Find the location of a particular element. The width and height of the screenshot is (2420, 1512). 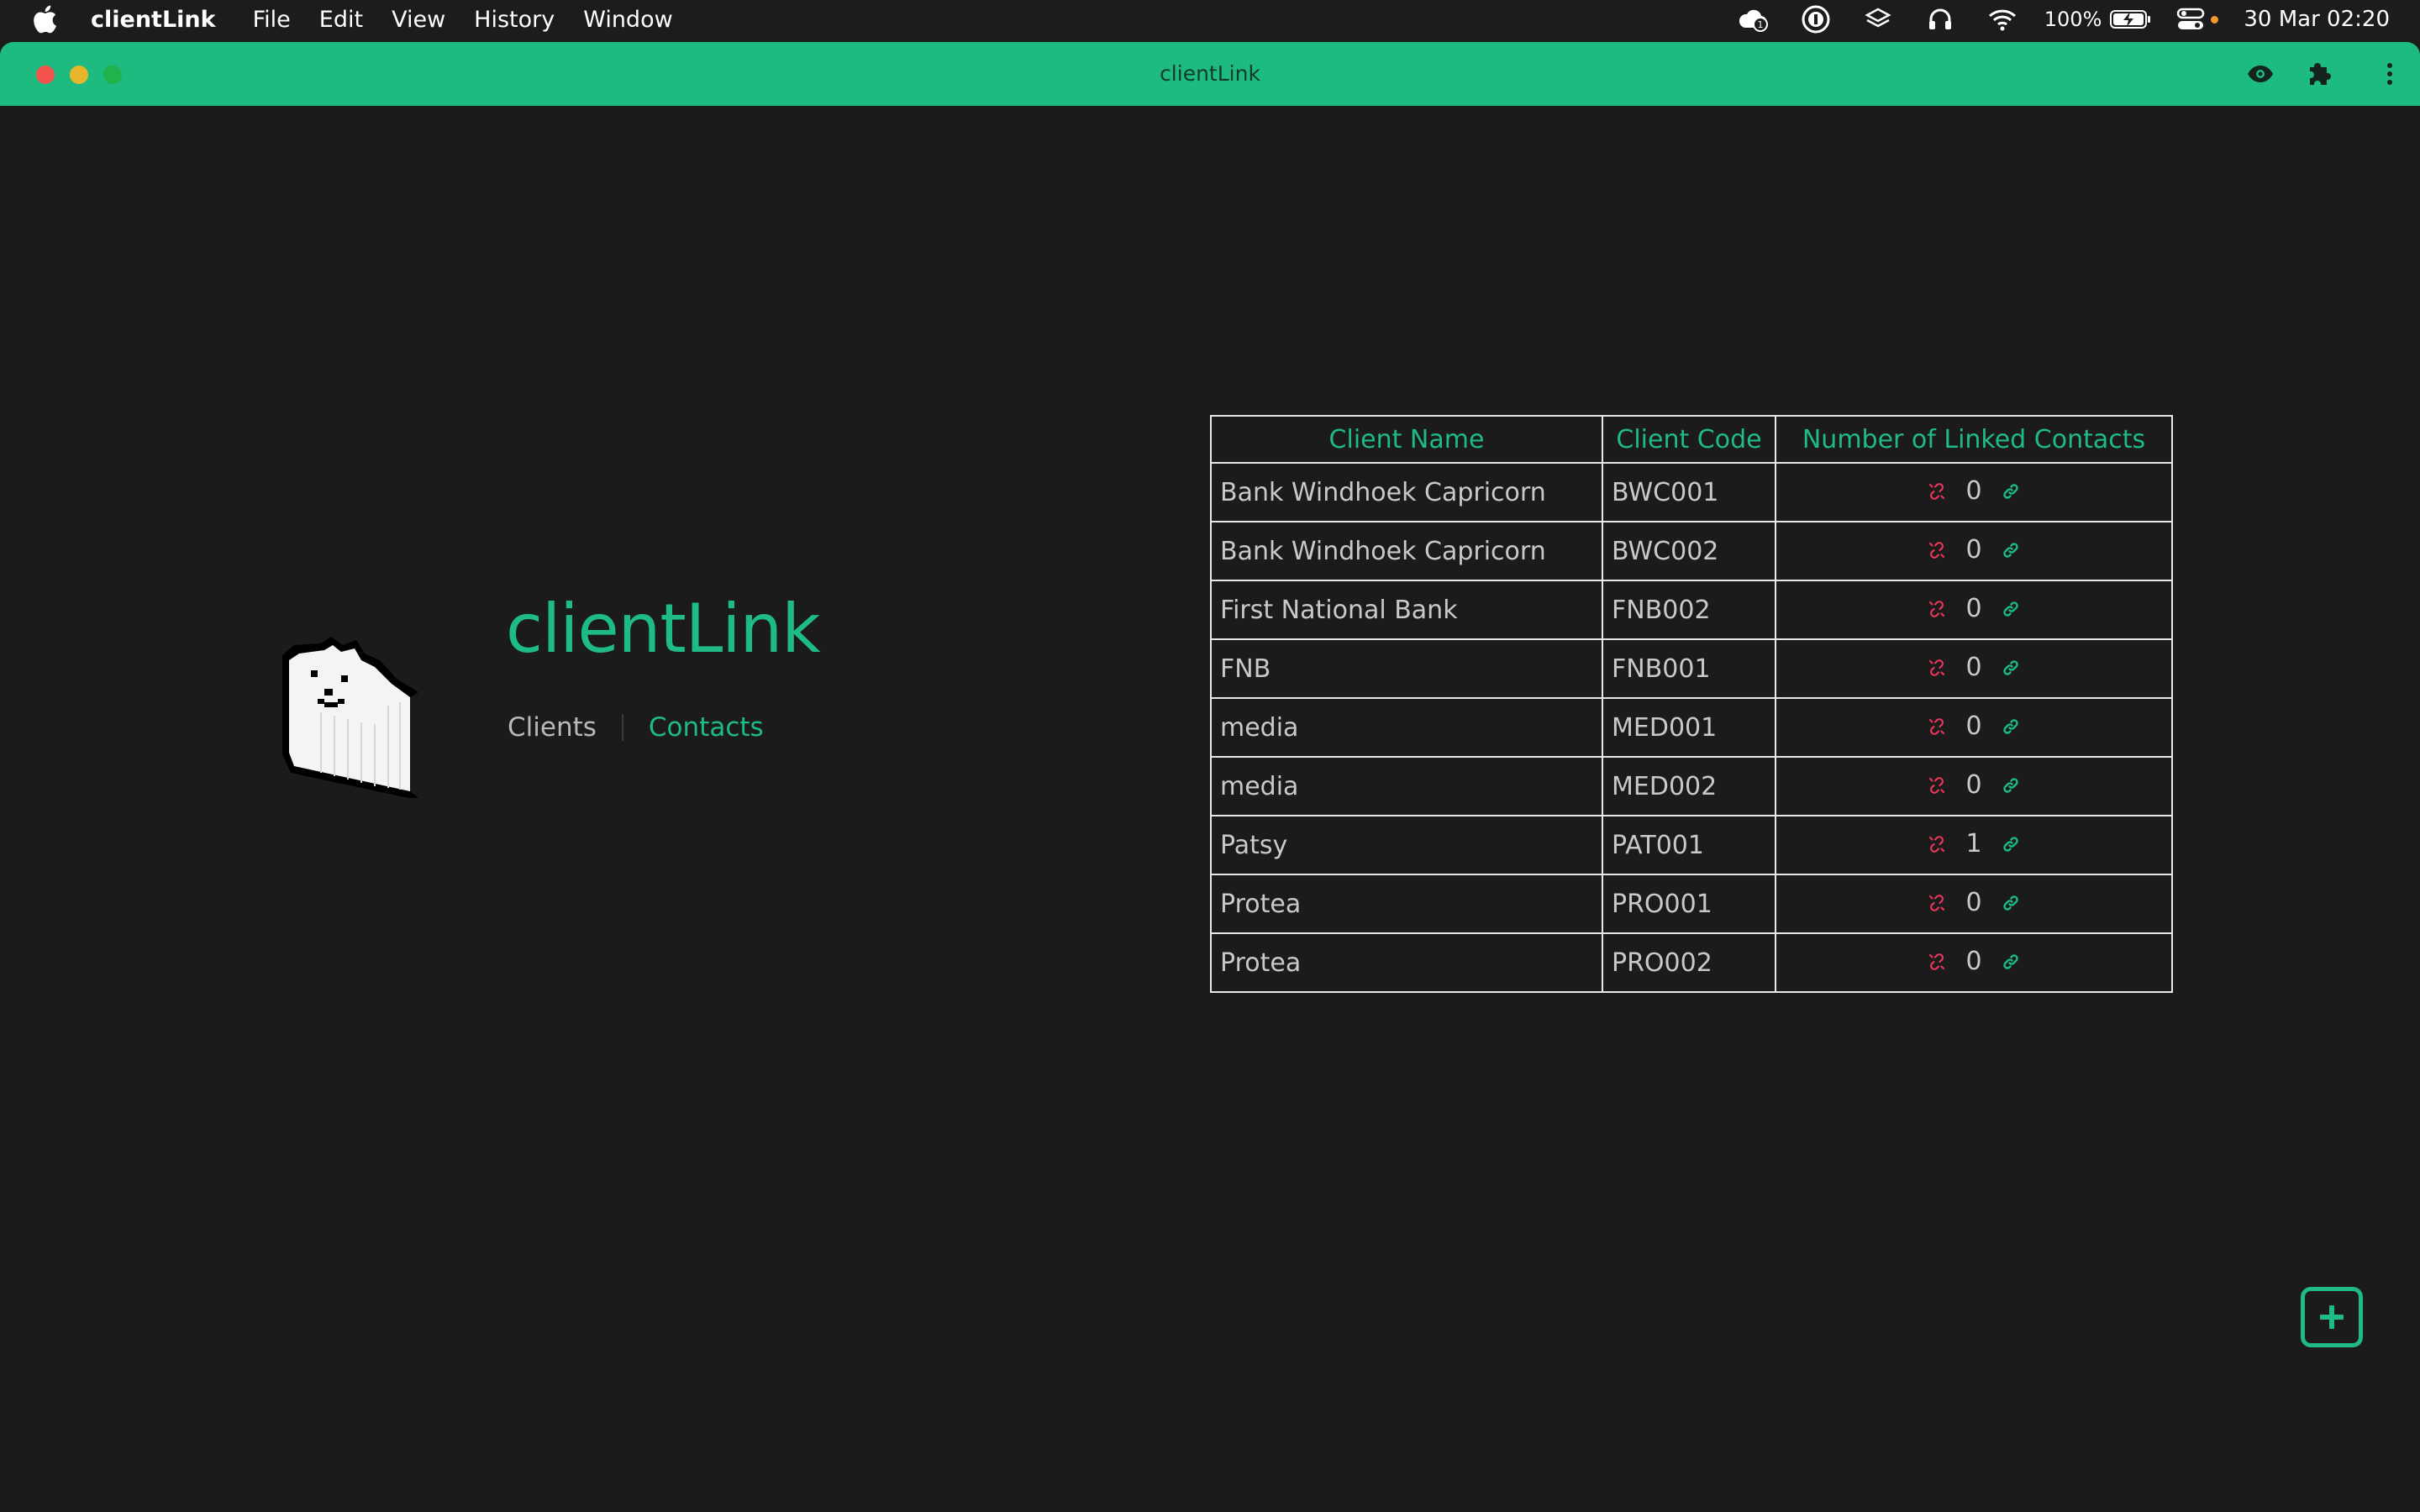

client-code-cell: PRO002 is located at coordinates (1689, 962).